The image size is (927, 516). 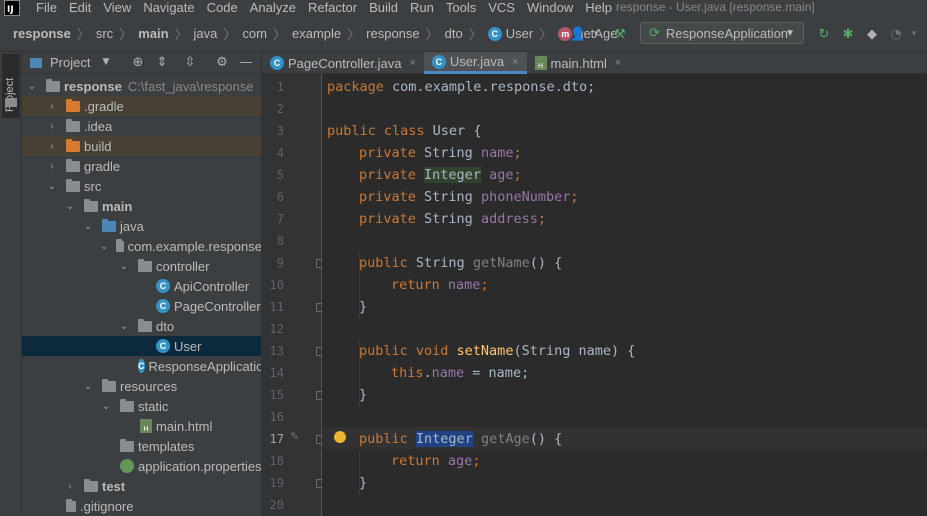 What do you see at coordinates (343, 63) in the screenshot?
I see `tab-page-controller: C PageController.java ×` at bounding box center [343, 63].